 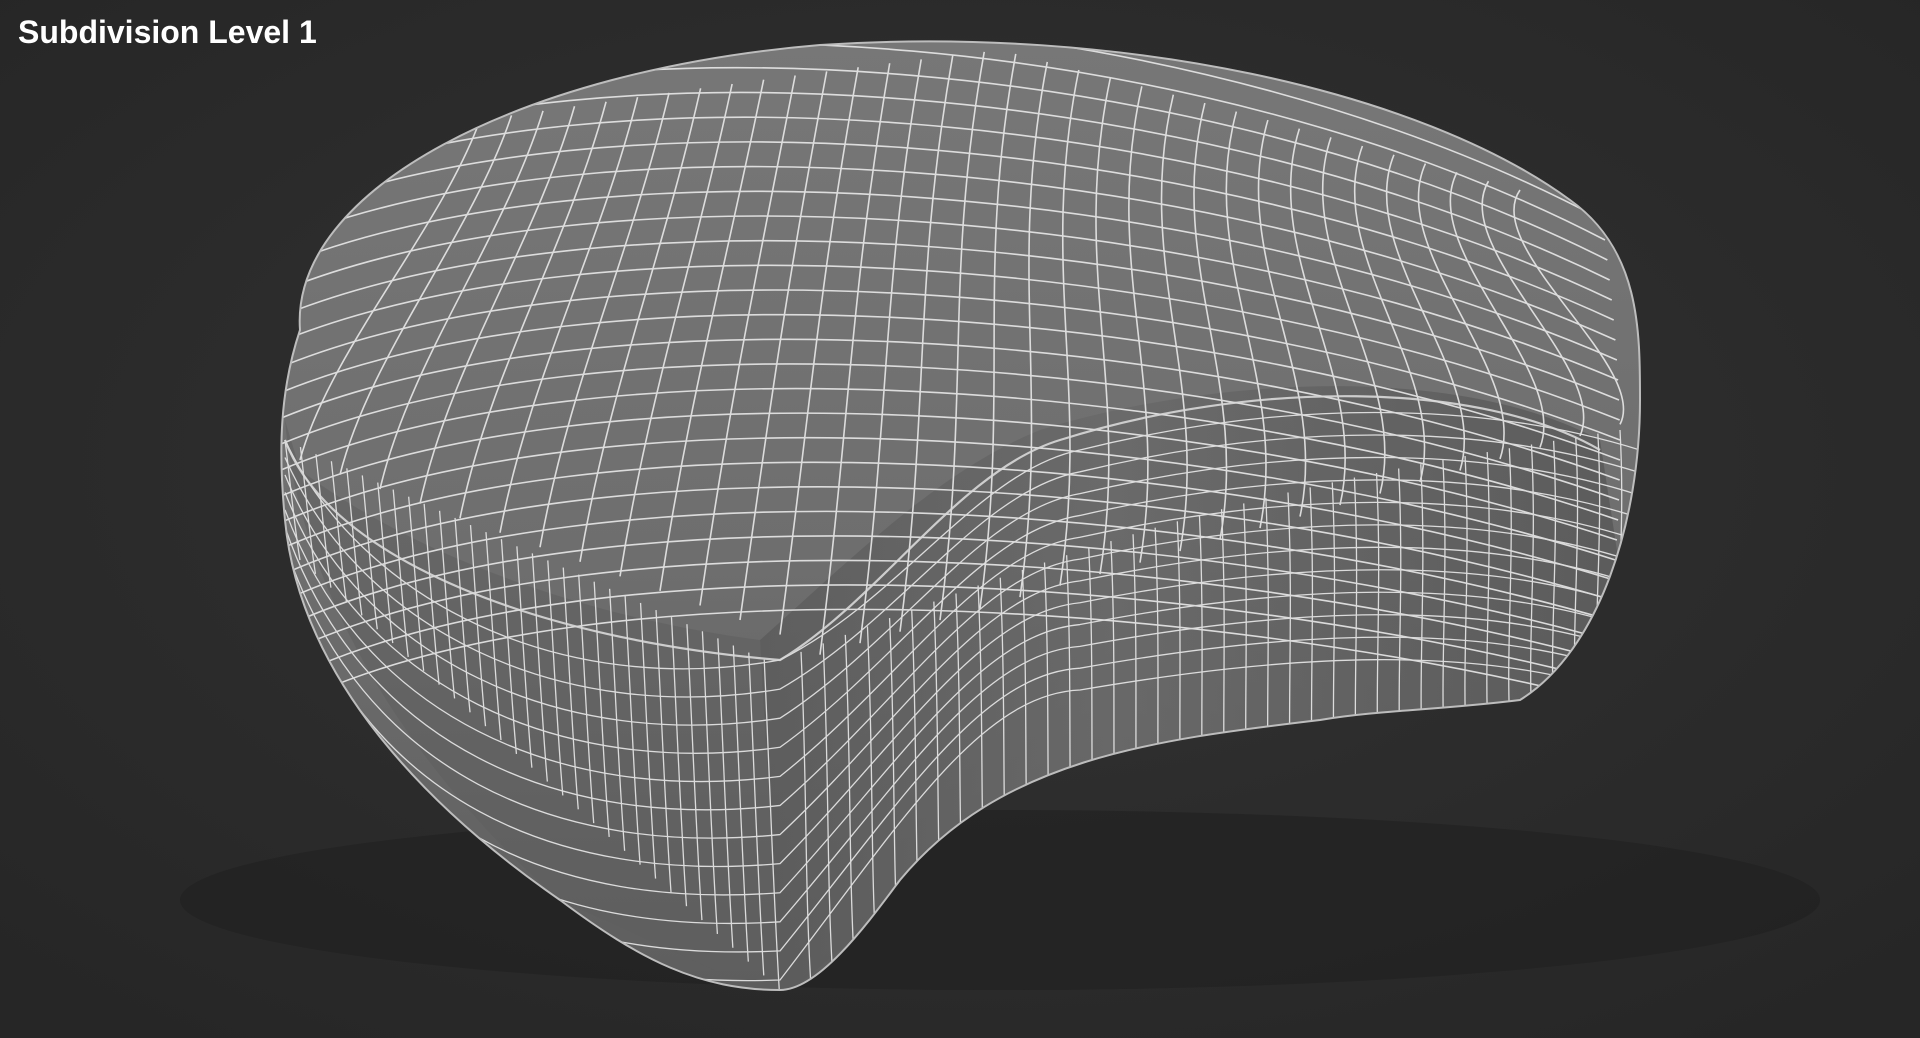 What do you see at coordinates (167, 32) in the screenshot?
I see `subdivision-level-label: Subdivision Level 1` at bounding box center [167, 32].